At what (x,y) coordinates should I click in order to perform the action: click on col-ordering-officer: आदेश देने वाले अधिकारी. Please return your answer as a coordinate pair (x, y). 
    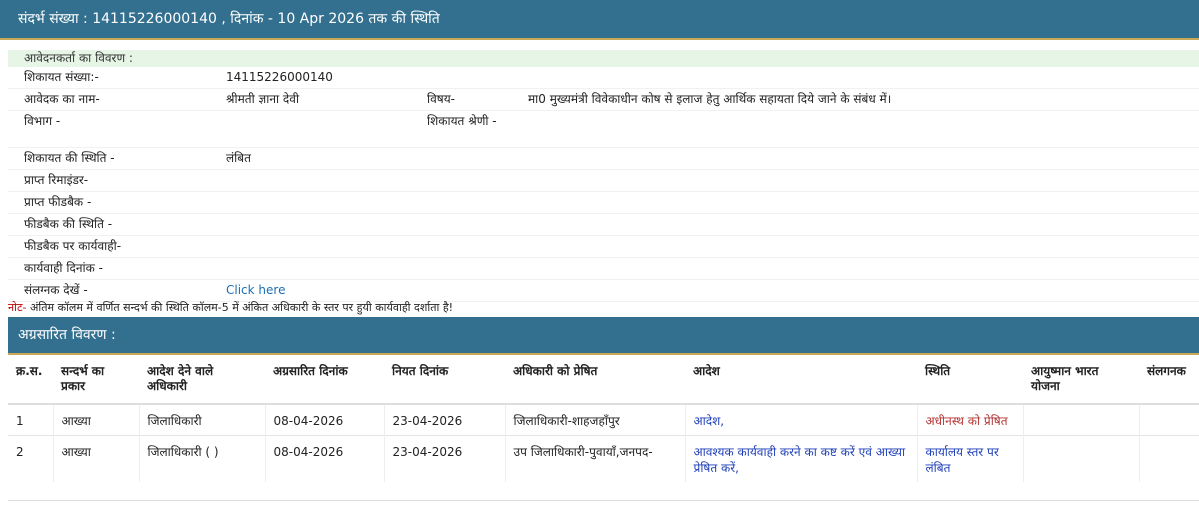
    Looking at the image, I should click on (202, 380).